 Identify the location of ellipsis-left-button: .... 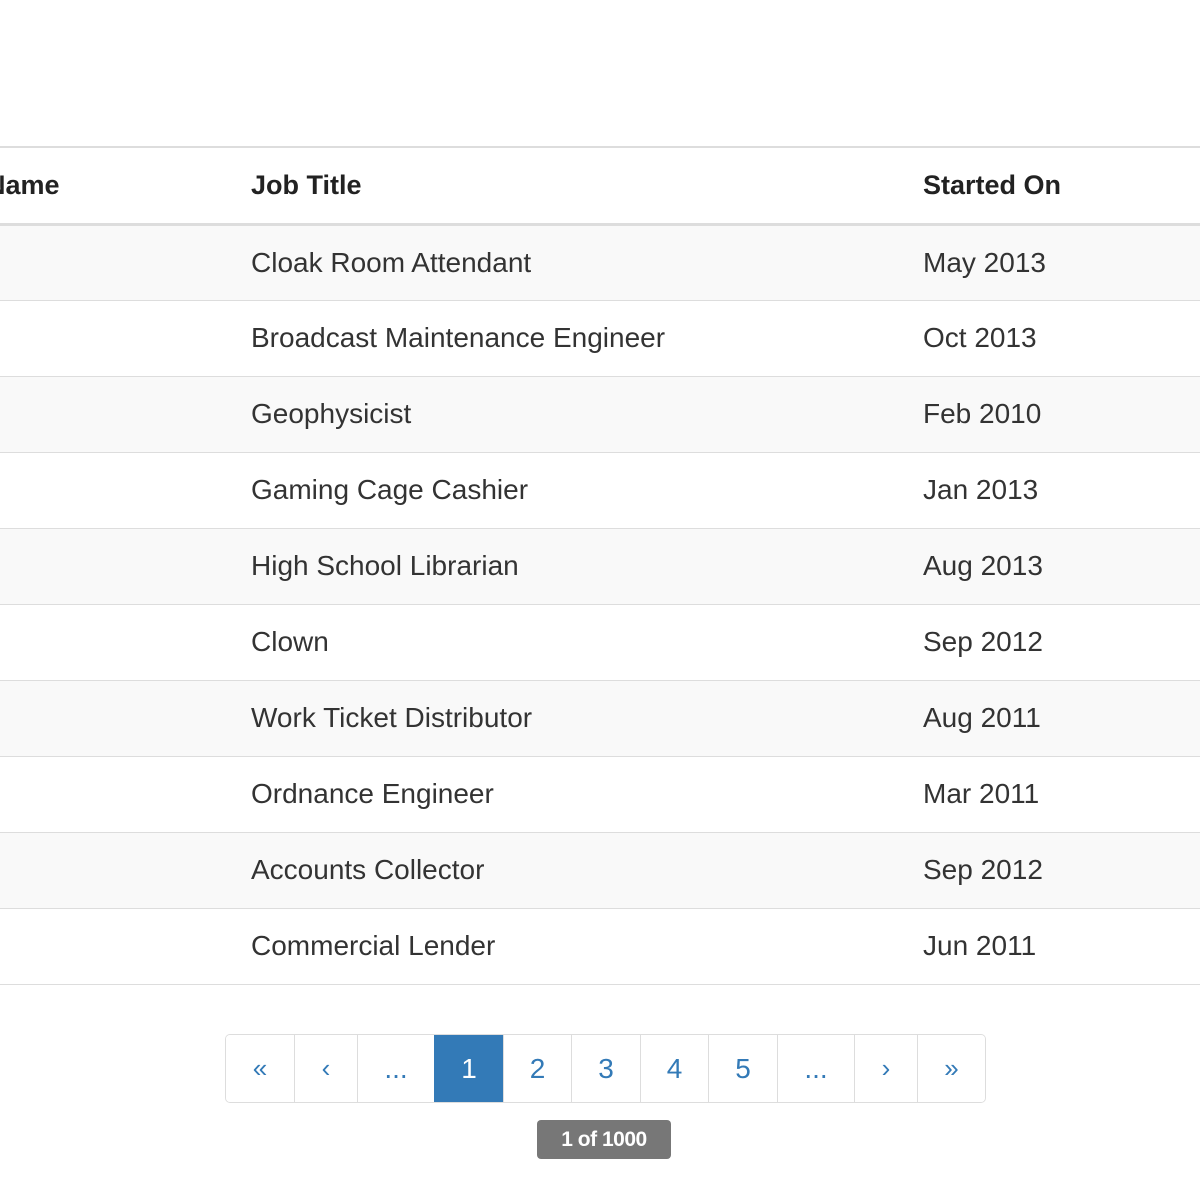
(395, 1068).